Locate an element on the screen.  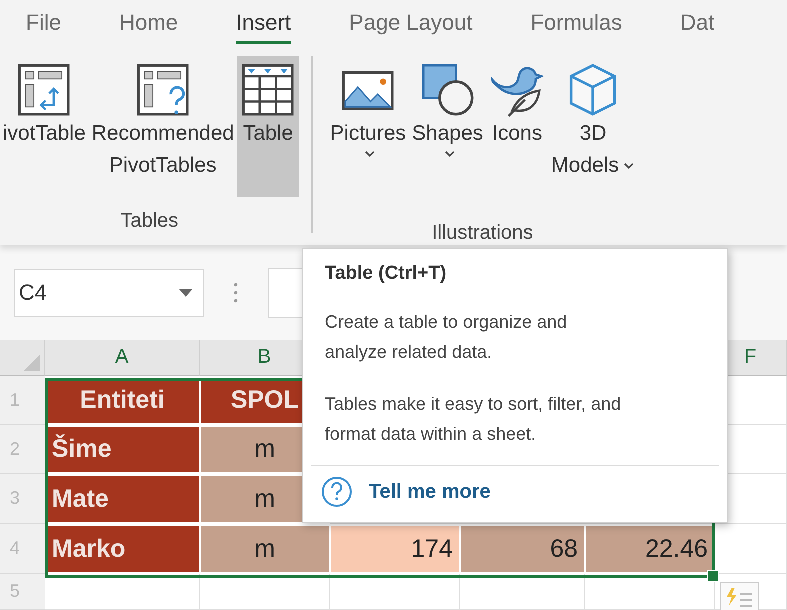
table-cell: 68 is located at coordinates (522, 549).